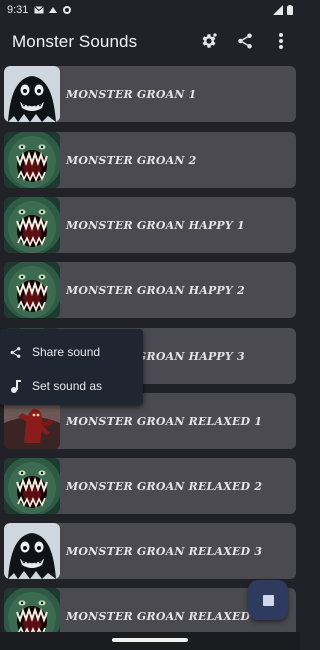  I want to click on sound-row: MONSTER GROAN HAPPY 1, so click(150, 225).